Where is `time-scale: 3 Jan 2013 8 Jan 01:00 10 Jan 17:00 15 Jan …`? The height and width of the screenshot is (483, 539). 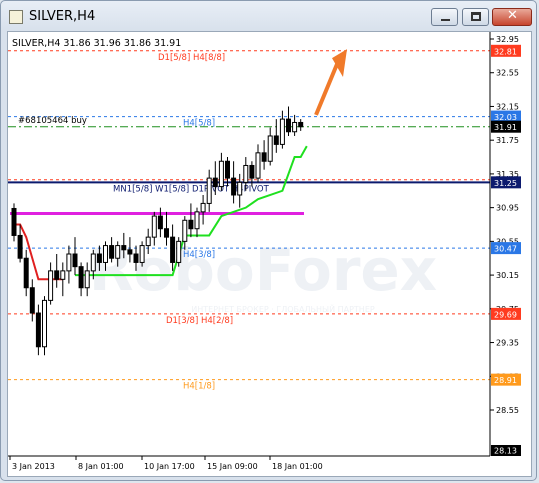 time-scale: 3 Jan 2013 8 Jan 01:00 10 Jan 17:00 15 Jan … is located at coordinates (166, 463).